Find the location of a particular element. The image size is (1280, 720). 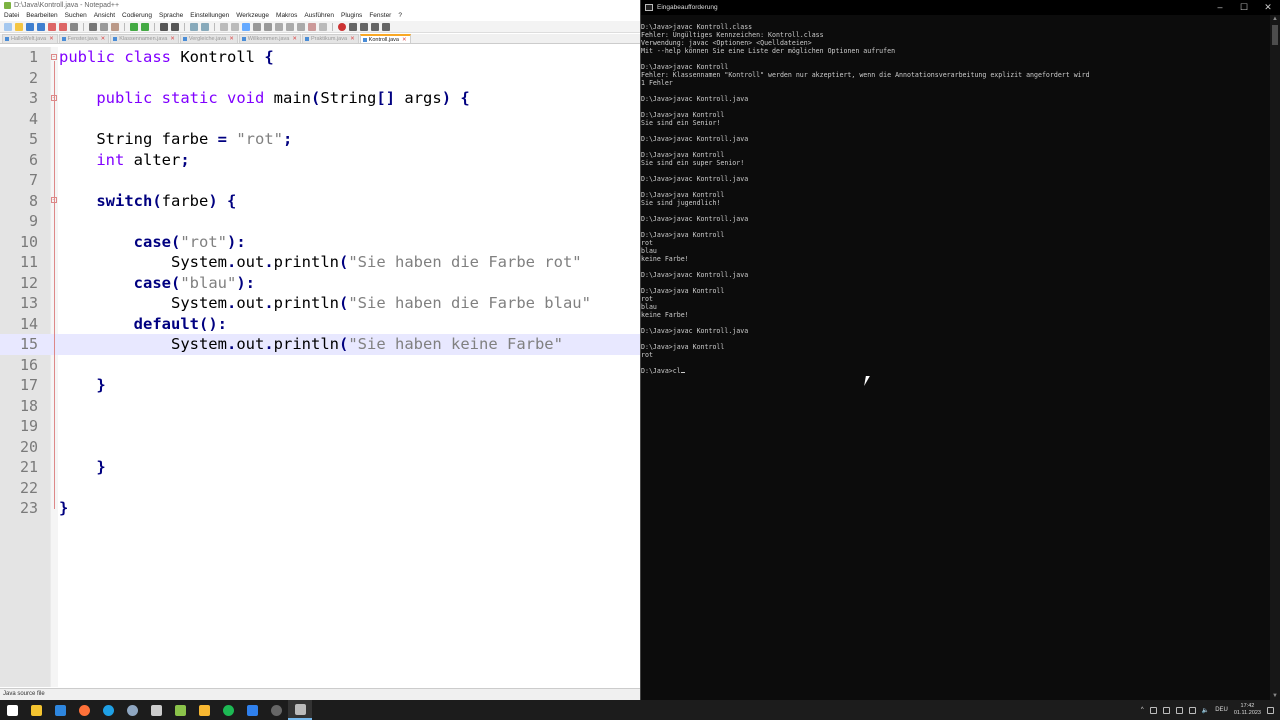

code-line: 2 is located at coordinates (320, 78).